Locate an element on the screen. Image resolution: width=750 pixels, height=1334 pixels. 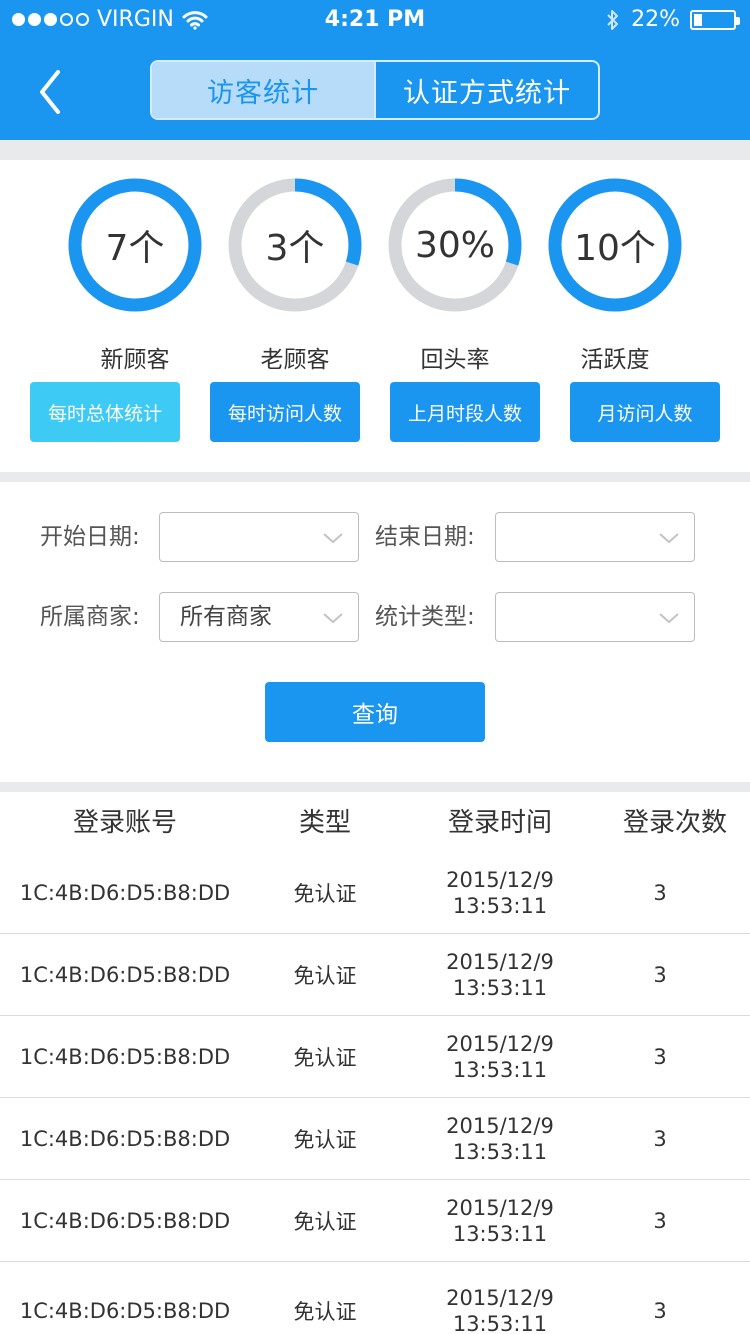
end-date-label: 结束日期: is located at coordinates (425, 537).